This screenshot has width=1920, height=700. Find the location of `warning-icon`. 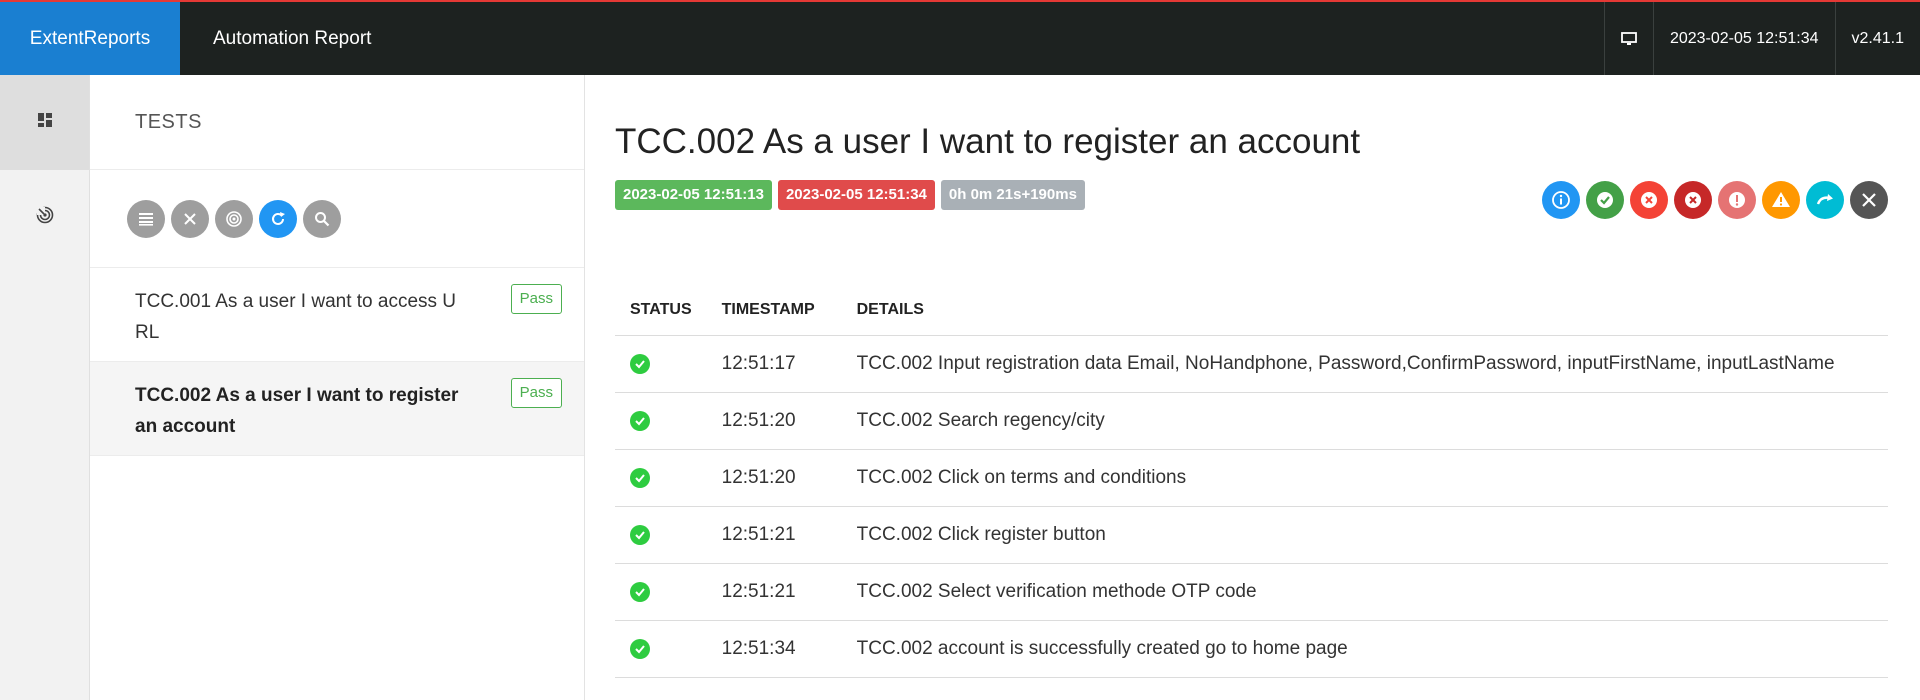

warning-icon is located at coordinates (1781, 200).